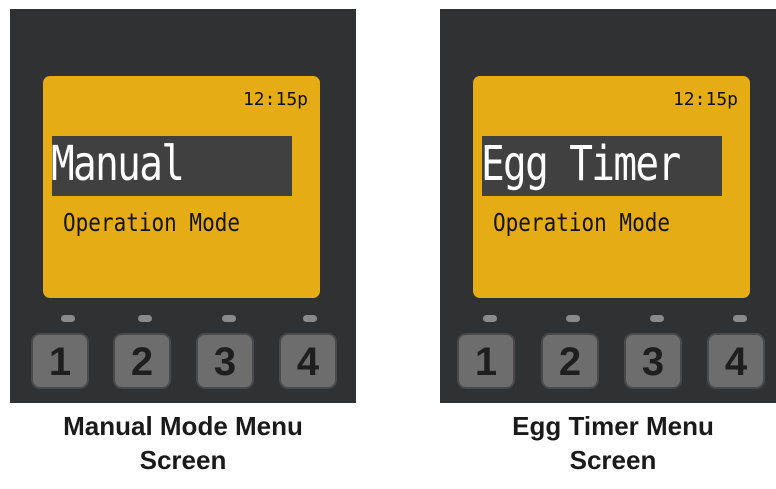 The width and height of the screenshot is (776, 489). Describe the element at coordinates (609, 443) in the screenshot. I see `egg-timer-caption: Egg Timer Menu Screen` at that location.